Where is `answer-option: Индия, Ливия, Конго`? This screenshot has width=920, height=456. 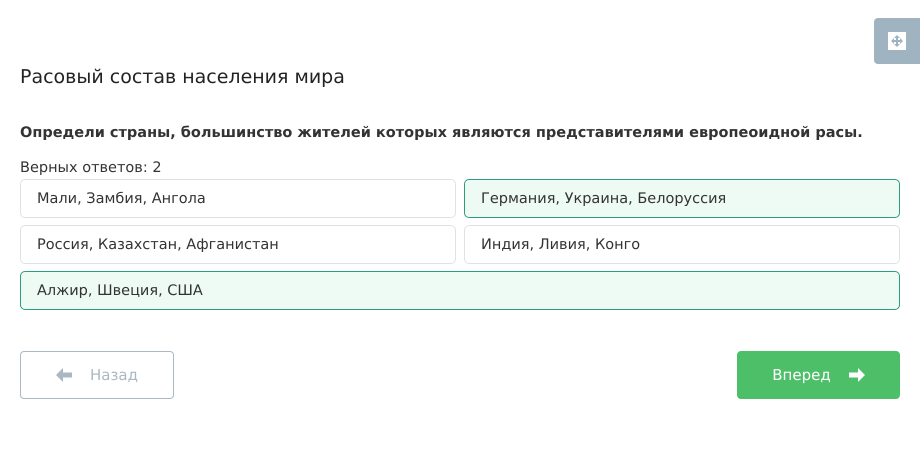
answer-option: Индия, Ливия, Конго is located at coordinates (682, 244).